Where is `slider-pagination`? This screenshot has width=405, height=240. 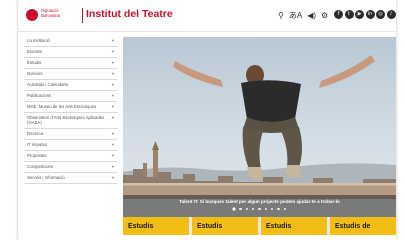
slider-pagination is located at coordinates (259, 209).